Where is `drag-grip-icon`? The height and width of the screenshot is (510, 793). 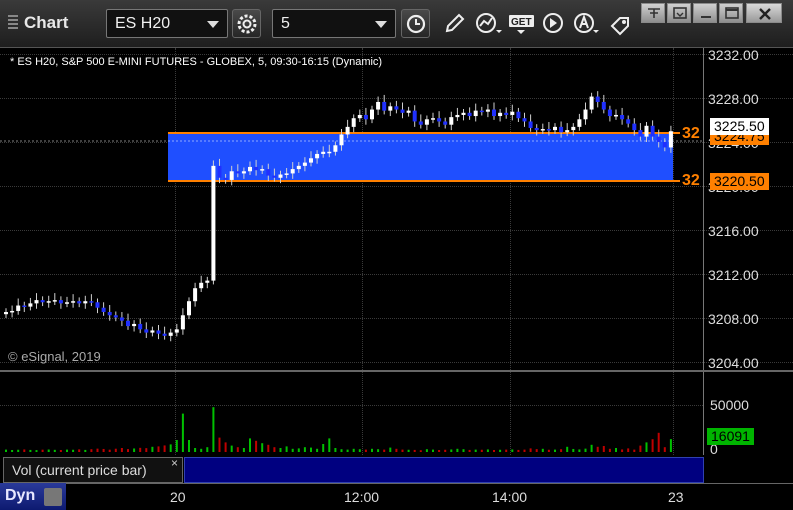 drag-grip-icon is located at coordinates (13, 22).